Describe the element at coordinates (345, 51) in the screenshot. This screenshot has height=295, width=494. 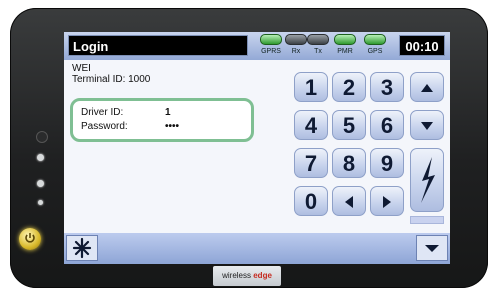
I see `indicator-label: PMR` at that location.